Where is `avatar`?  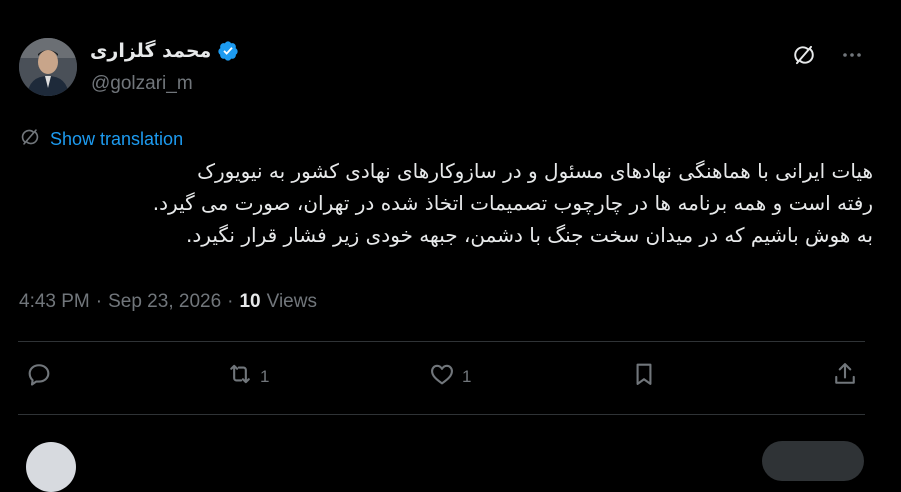 avatar is located at coordinates (48, 67).